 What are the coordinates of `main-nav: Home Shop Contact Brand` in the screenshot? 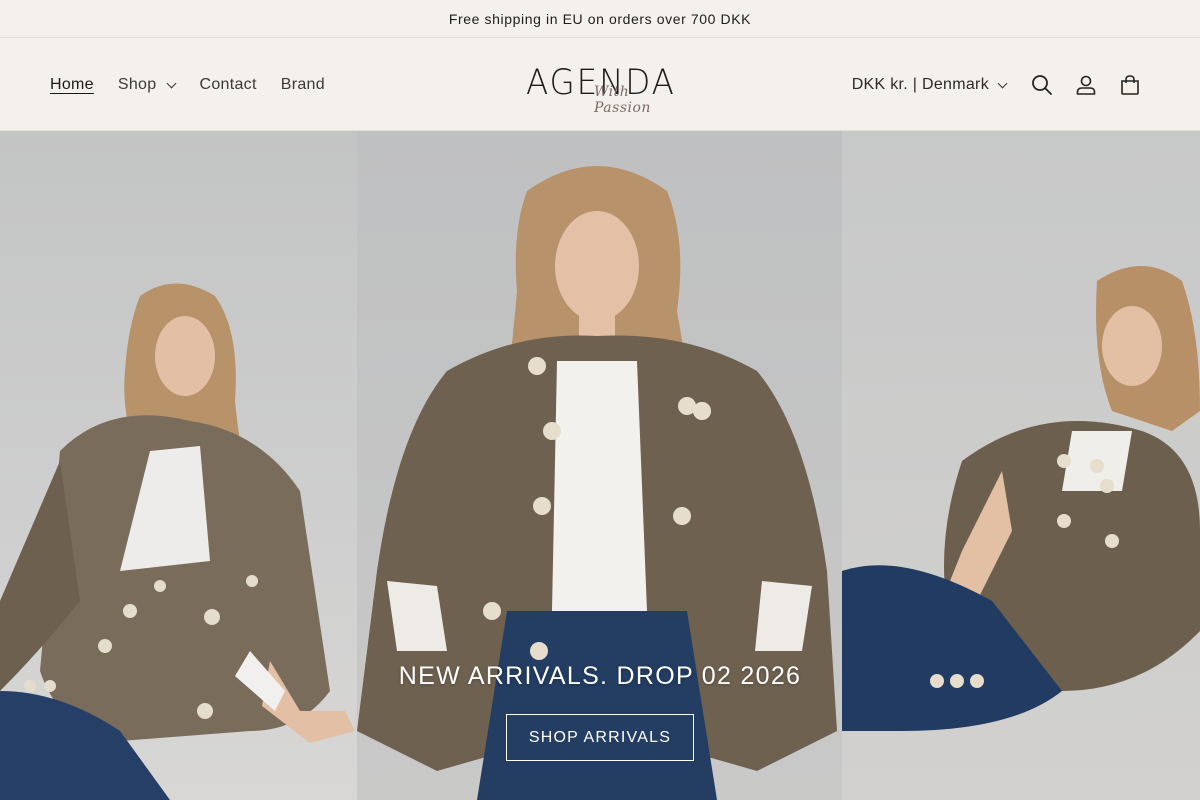 It's located at (199, 85).